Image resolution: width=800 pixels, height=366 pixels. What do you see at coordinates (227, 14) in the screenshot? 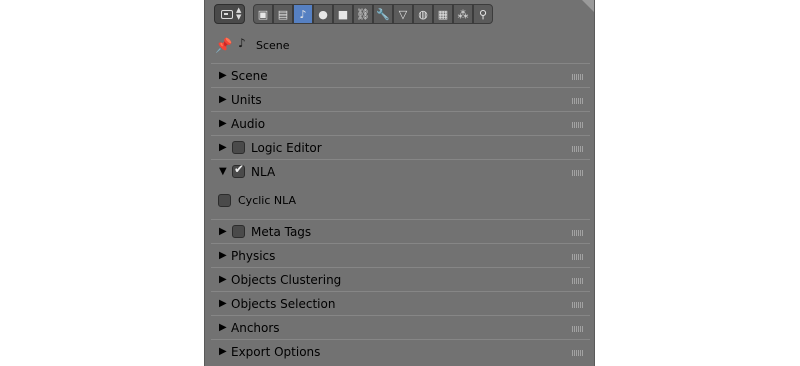
I see `editor-type-icon` at bounding box center [227, 14].